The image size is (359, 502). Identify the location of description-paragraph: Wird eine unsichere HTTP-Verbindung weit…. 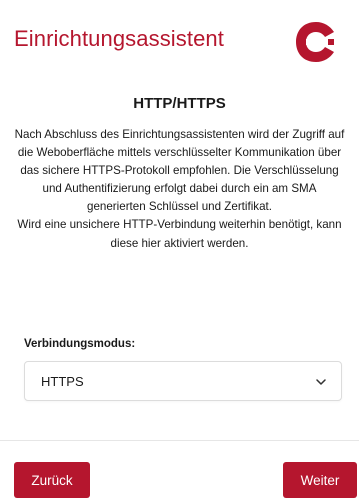
(179, 234).